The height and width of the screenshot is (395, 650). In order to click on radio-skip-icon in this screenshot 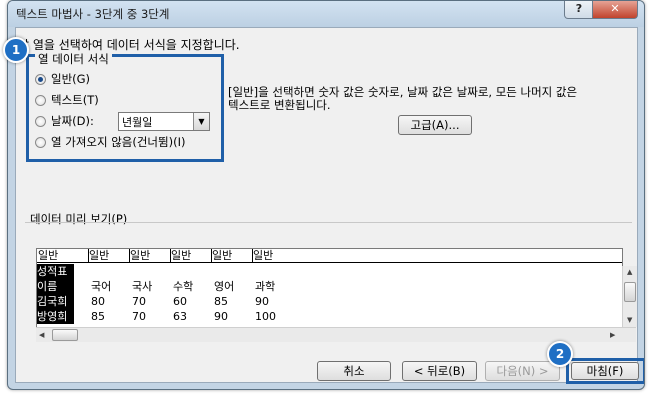, I will do `click(40, 142)`.